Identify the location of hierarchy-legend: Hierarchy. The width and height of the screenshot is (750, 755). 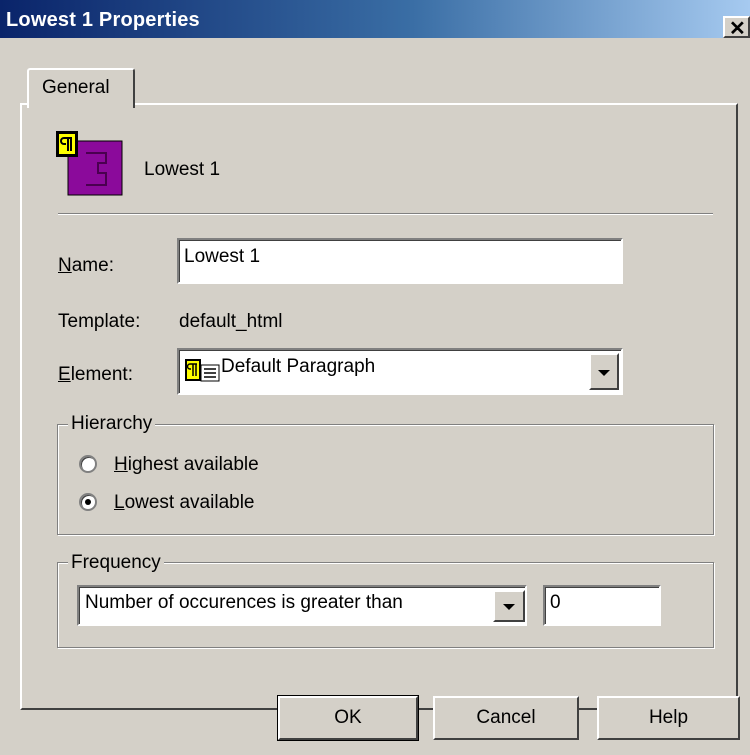
(112, 424).